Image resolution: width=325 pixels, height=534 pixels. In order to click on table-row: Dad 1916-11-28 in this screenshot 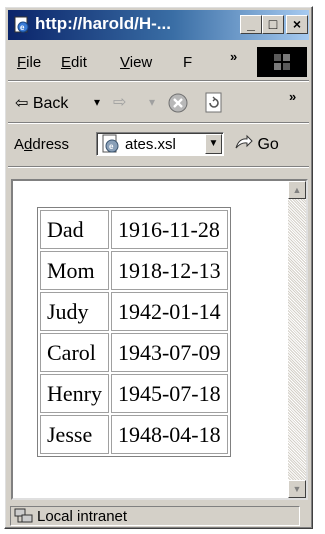, I will do `click(134, 229)`.